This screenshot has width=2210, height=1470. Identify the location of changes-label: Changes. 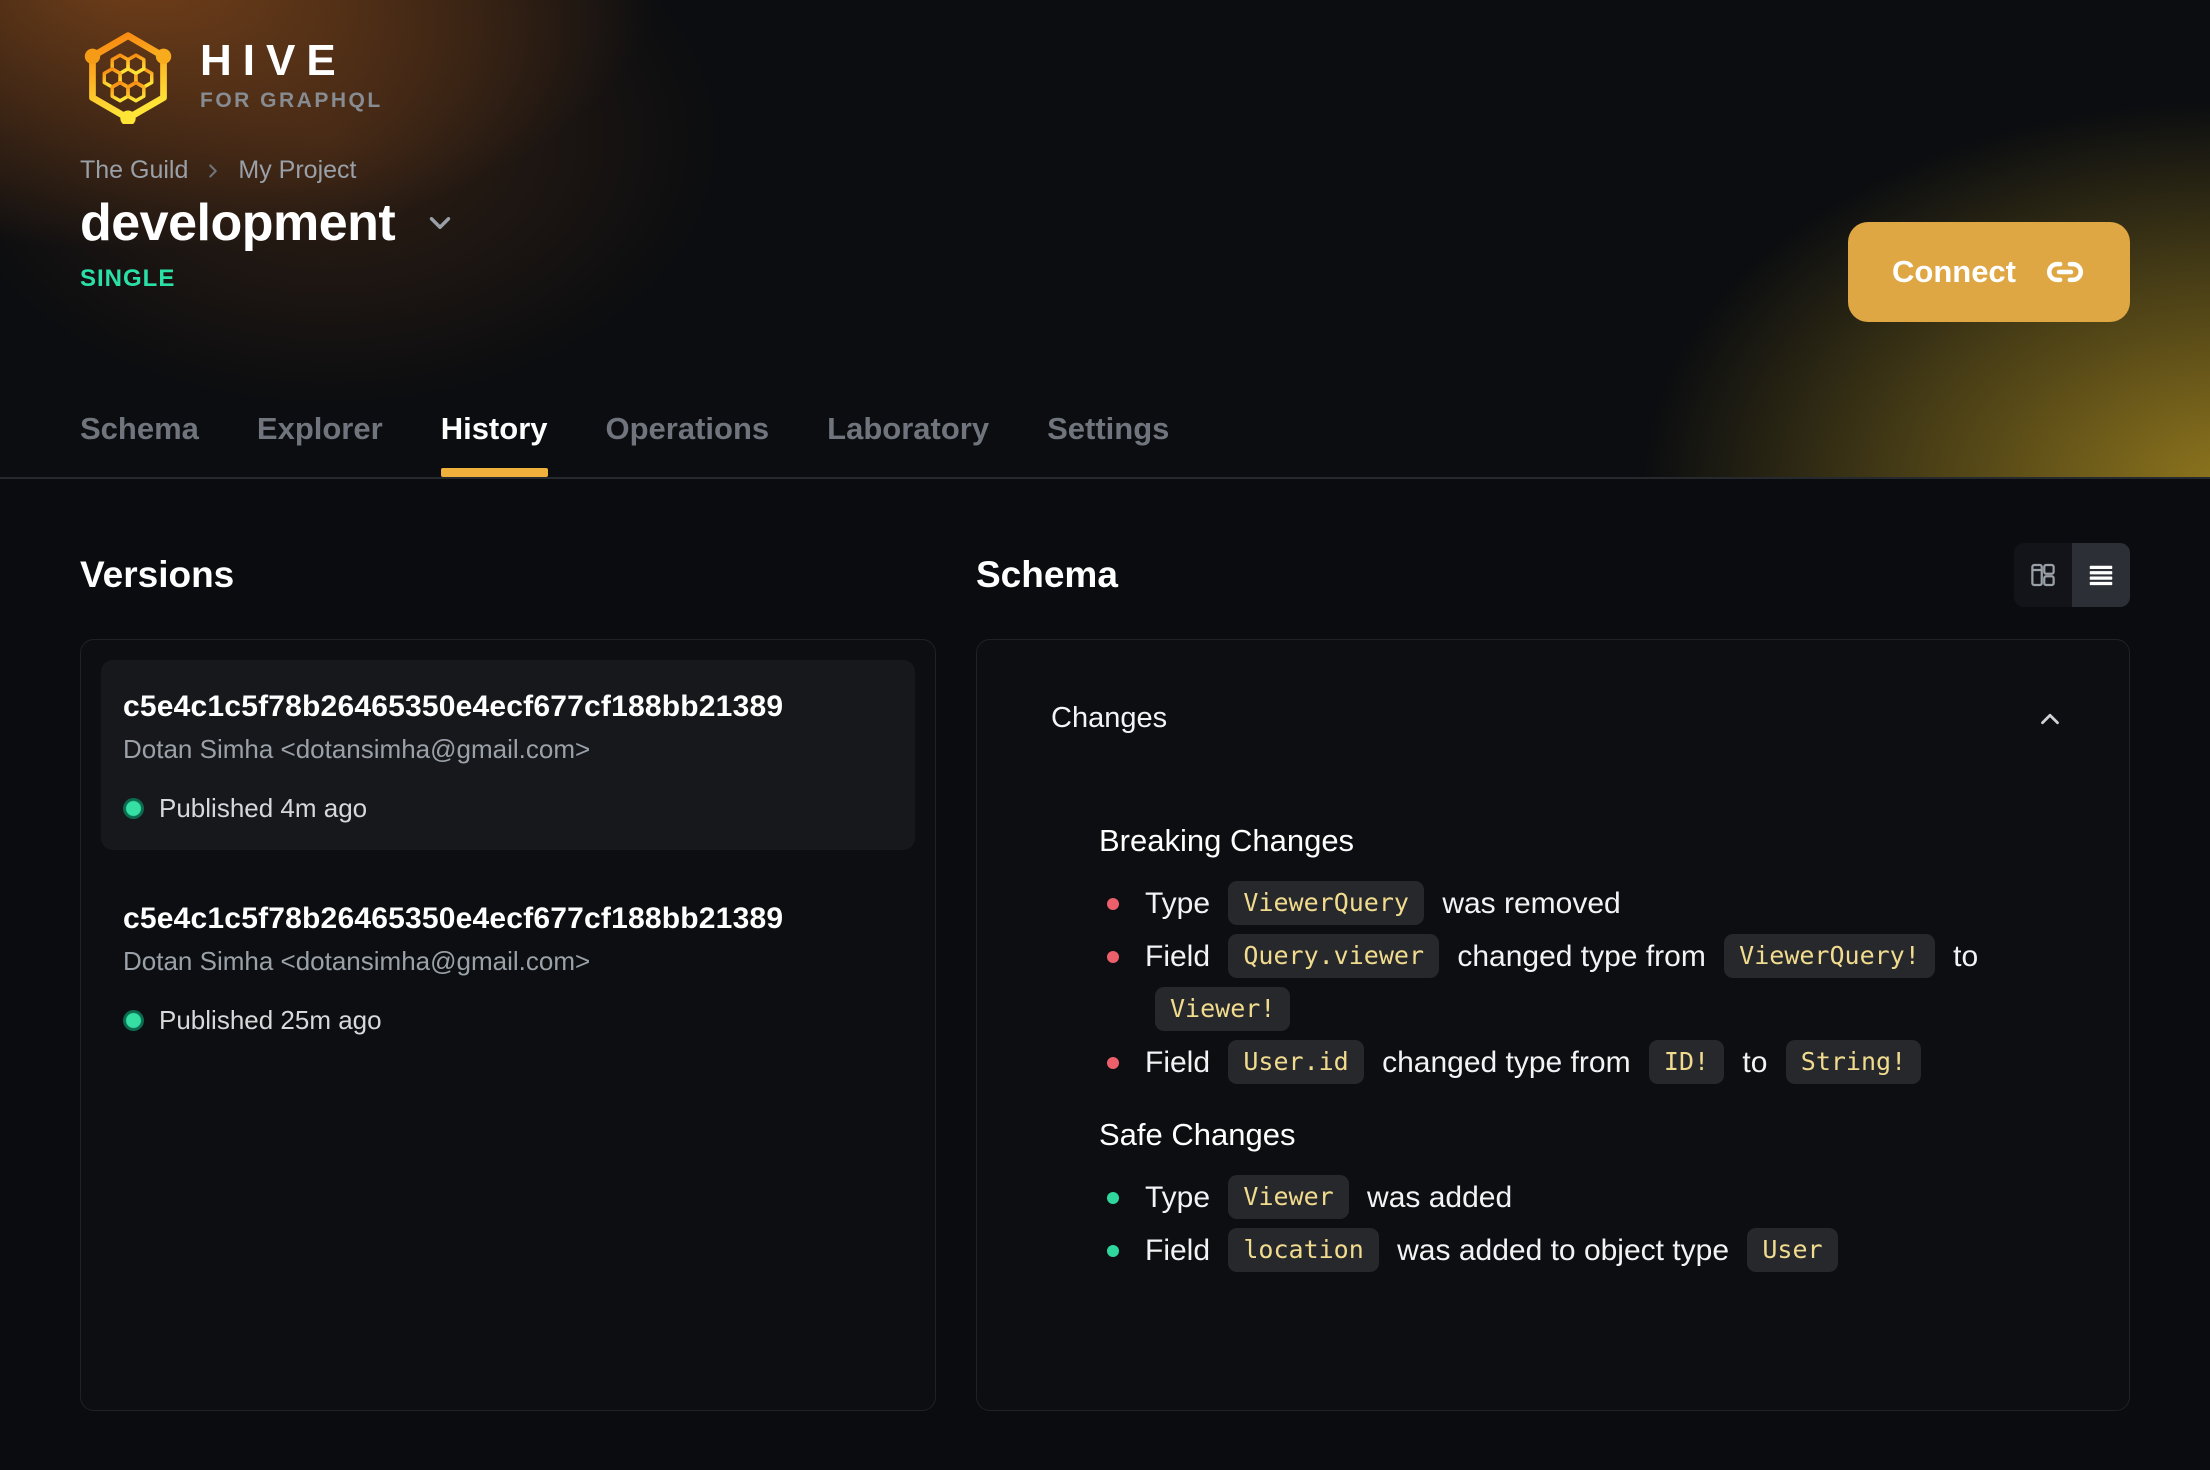
(1109, 718).